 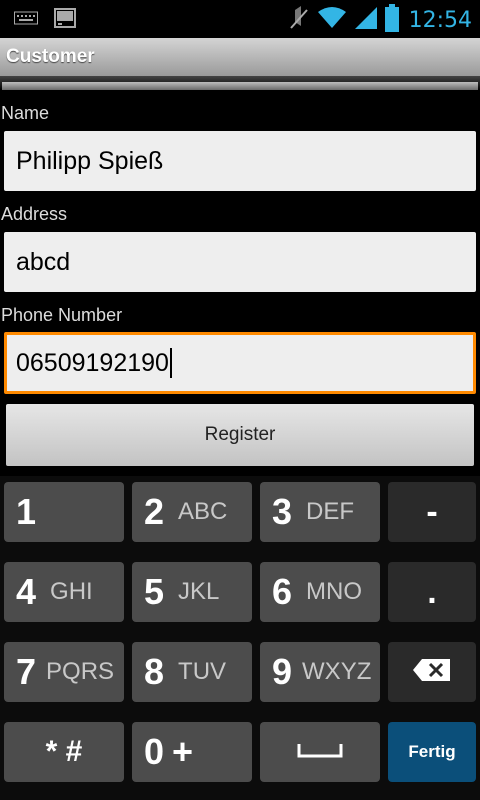 What do you see at coordinates (202, 671) in the screenshot?
I see `key-letters: TUV` at bounding box center [202, 671].